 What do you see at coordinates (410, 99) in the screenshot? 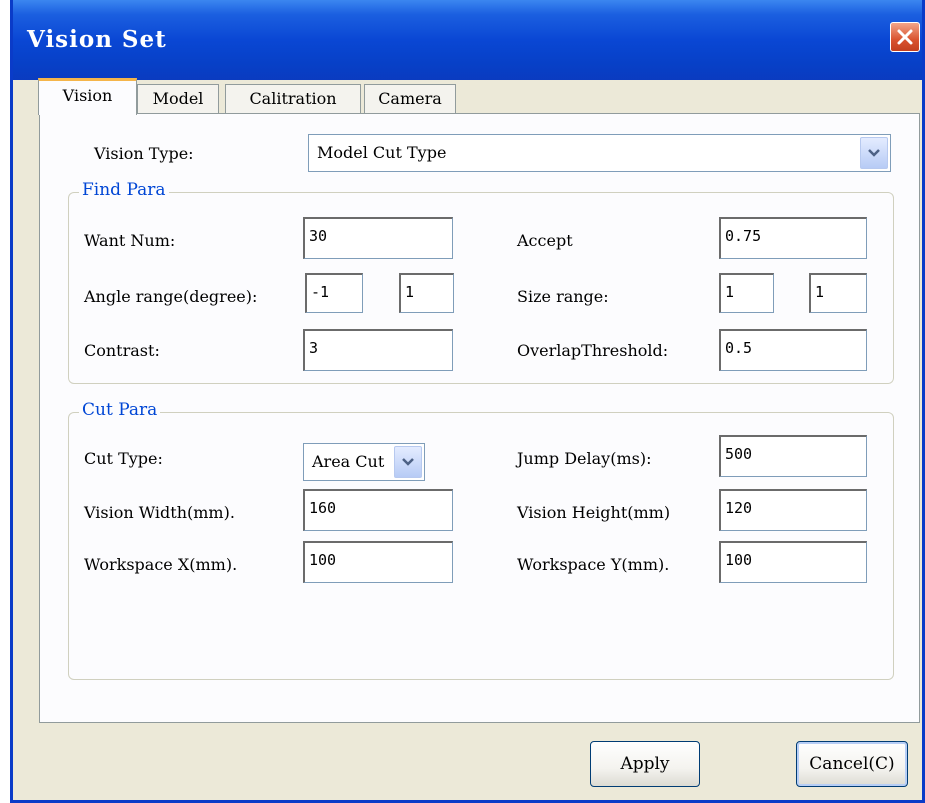
I see `tab-camera: Camera` at bounding box center [410, 99].